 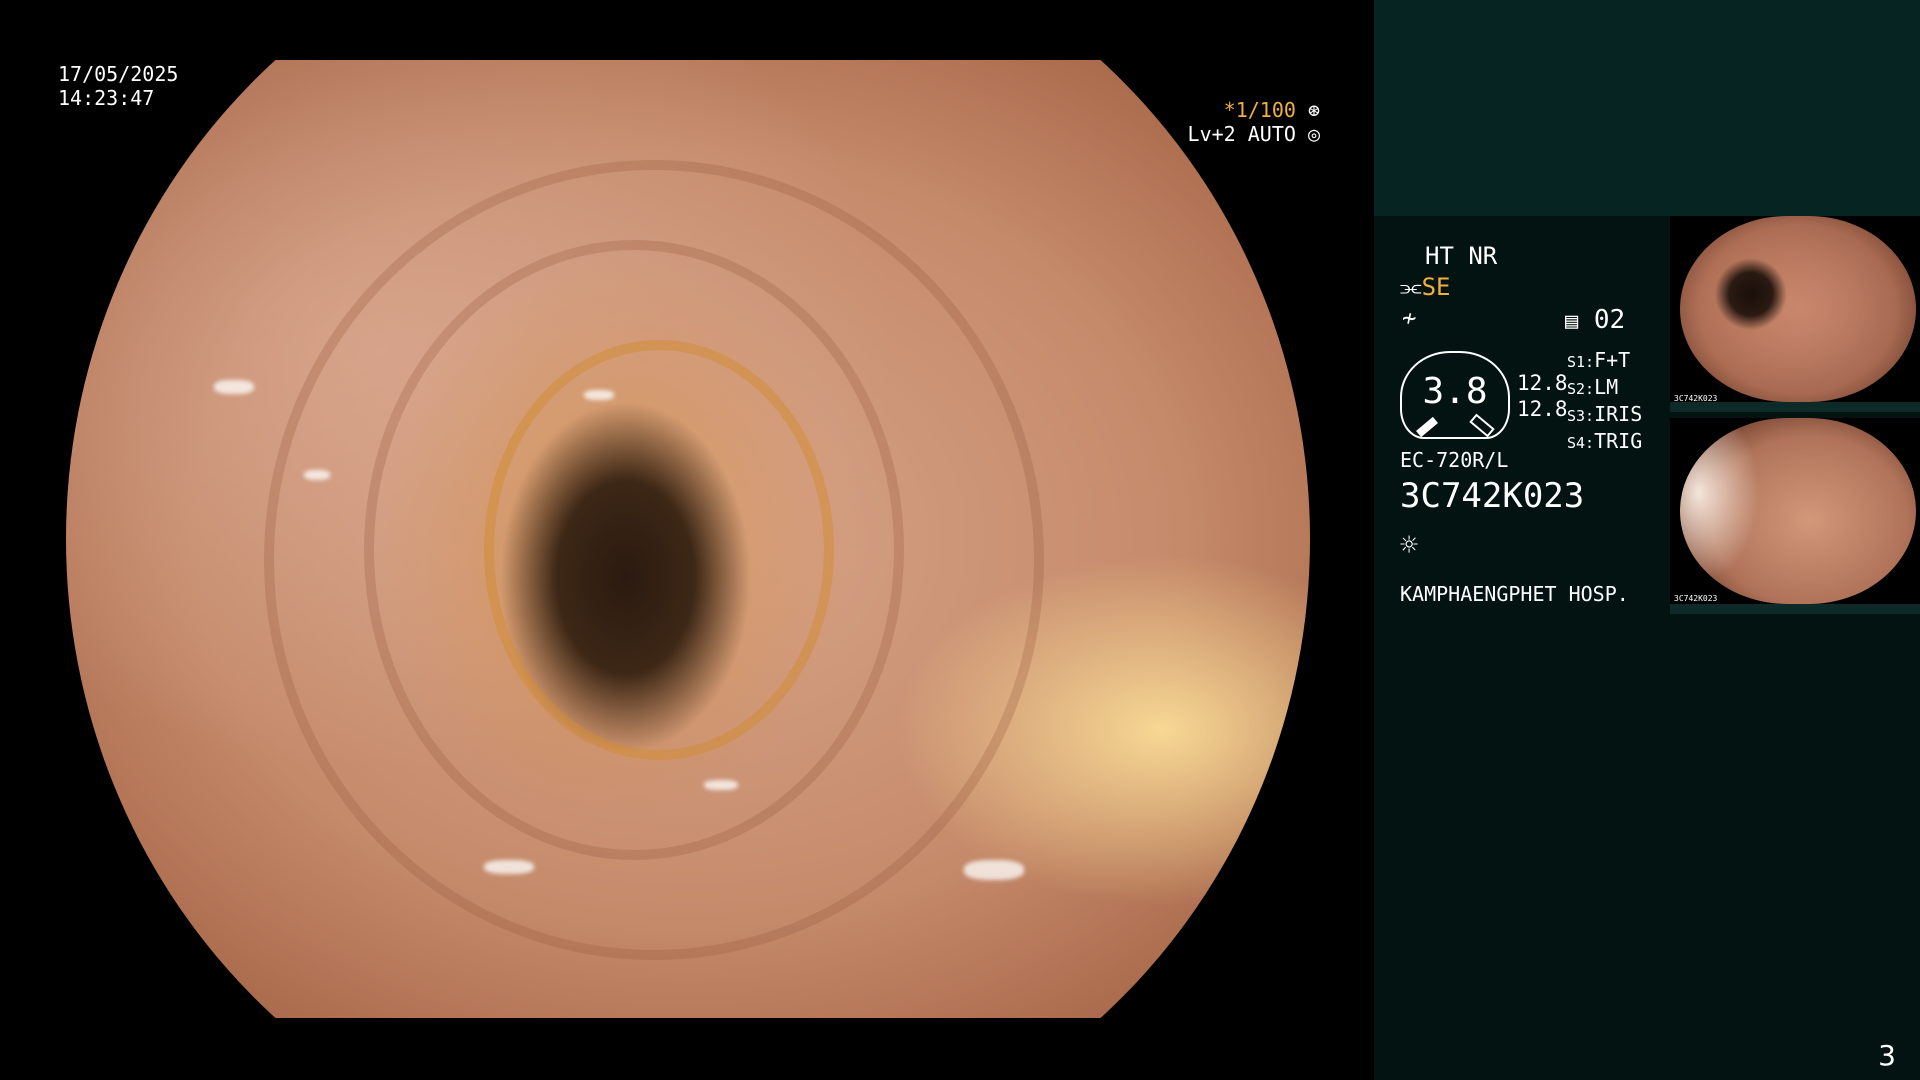 I want to click on auto-iris-icon: ◎, so click(x=1313, y=134).